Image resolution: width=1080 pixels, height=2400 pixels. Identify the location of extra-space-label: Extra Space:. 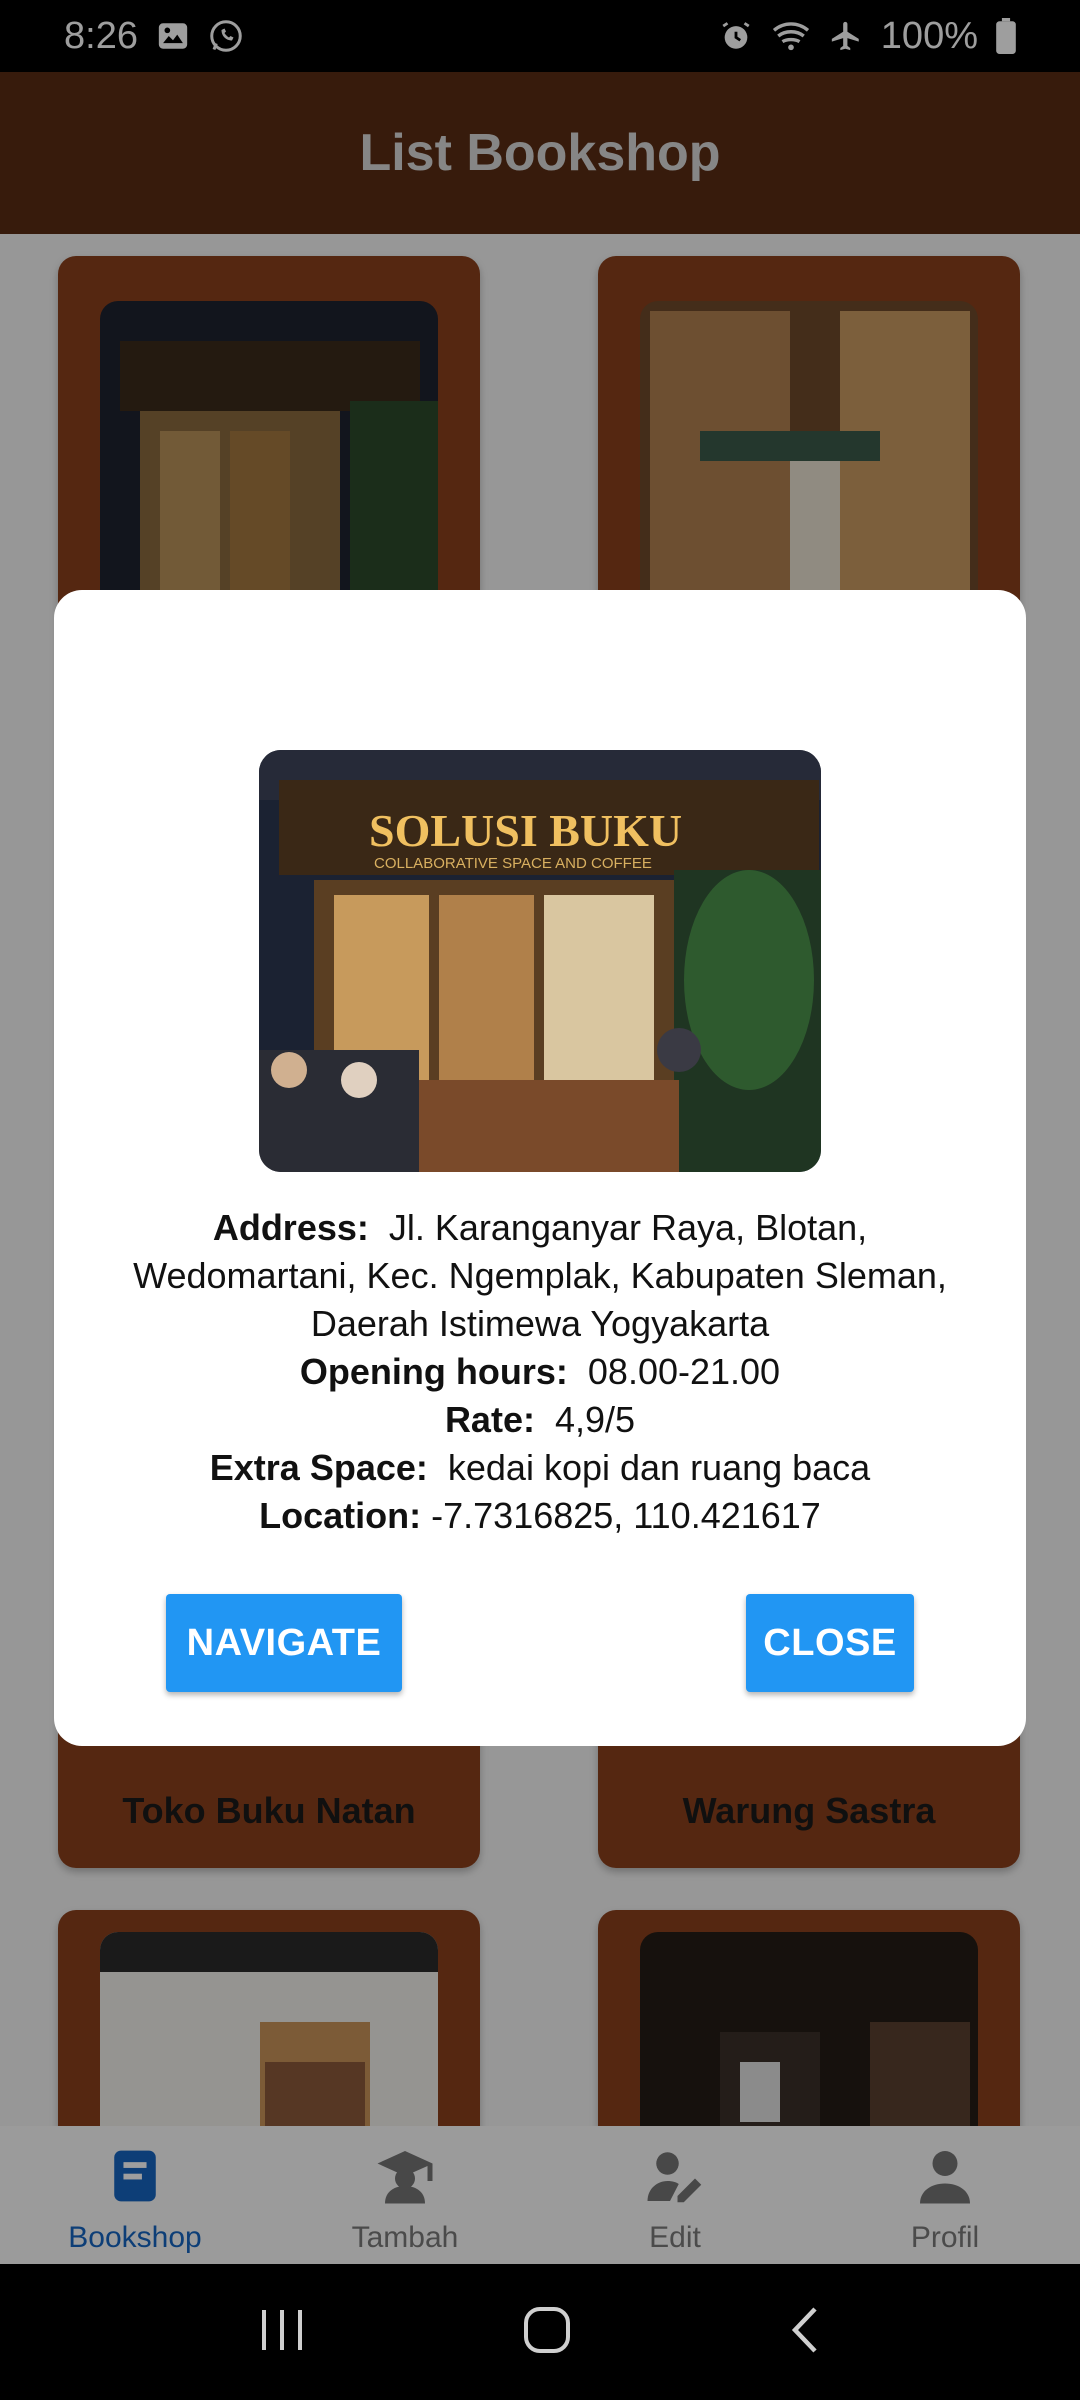
(318, 1467).